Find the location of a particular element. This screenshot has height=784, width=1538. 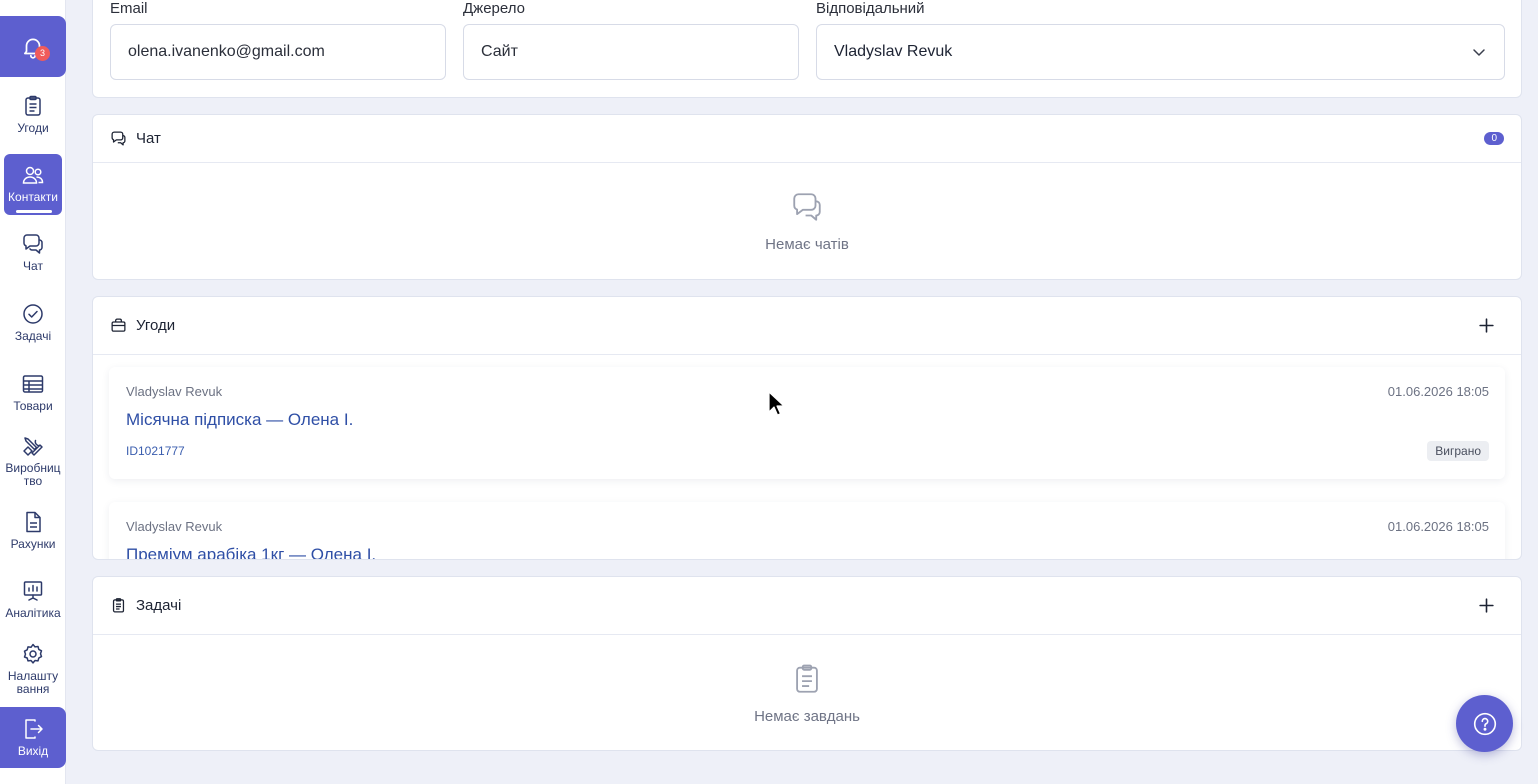

tasks-empty-state: Немає завдань is located at coordinates (807, 693).